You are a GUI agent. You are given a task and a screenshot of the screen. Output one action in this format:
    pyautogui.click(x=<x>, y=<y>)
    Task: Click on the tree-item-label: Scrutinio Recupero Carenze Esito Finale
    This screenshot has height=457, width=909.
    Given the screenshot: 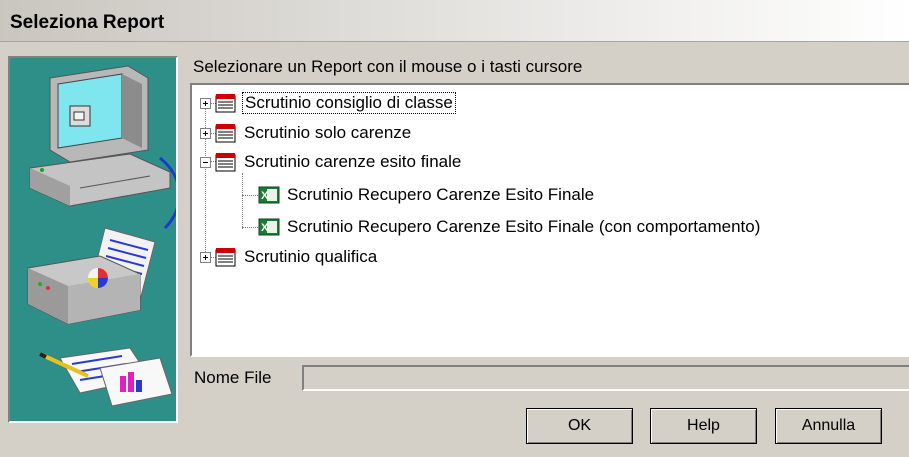 What is the action you would take?
    pyautogui.click(x=441, y=194)
    